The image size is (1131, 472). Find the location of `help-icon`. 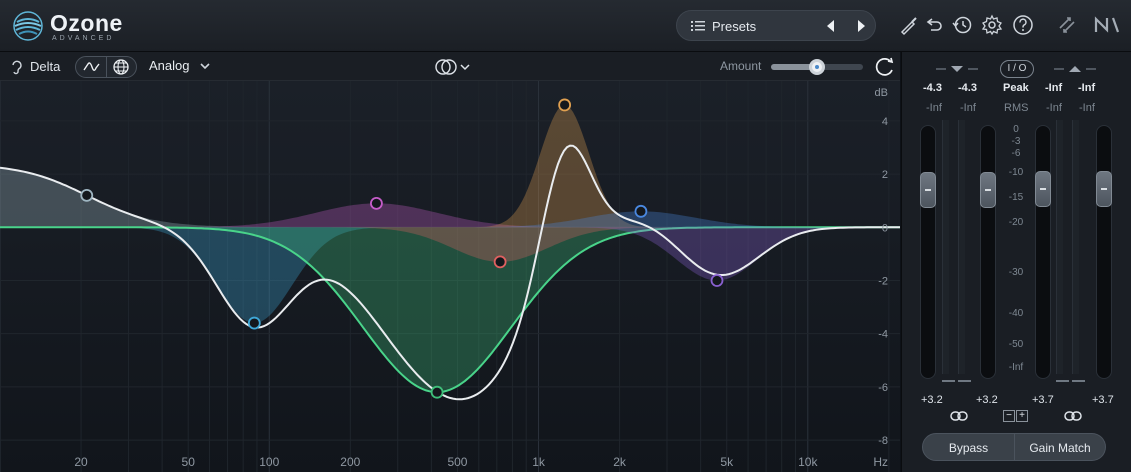

help-icon is located at coordinates (1023, 25).